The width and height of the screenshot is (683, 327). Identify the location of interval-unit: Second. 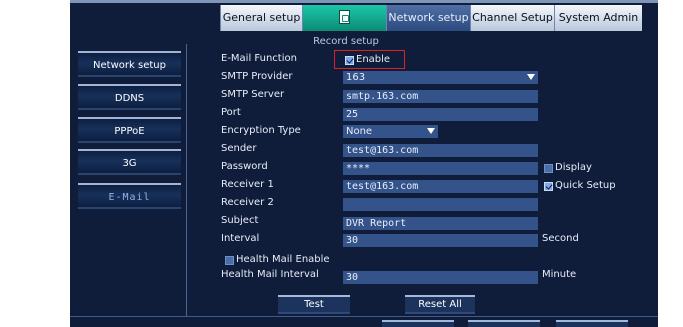
(560, 238).